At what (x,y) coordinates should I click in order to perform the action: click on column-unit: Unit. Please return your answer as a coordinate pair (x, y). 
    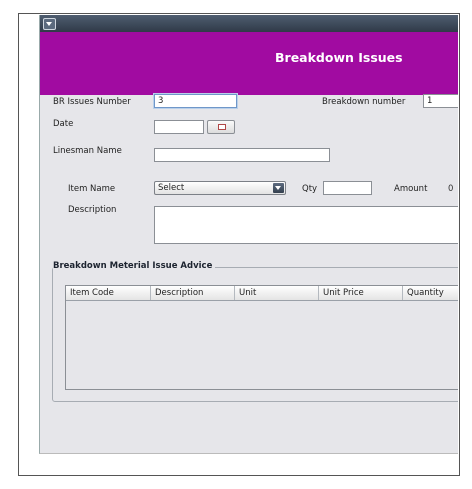
    Looking at the image, I should click on (277, 293).